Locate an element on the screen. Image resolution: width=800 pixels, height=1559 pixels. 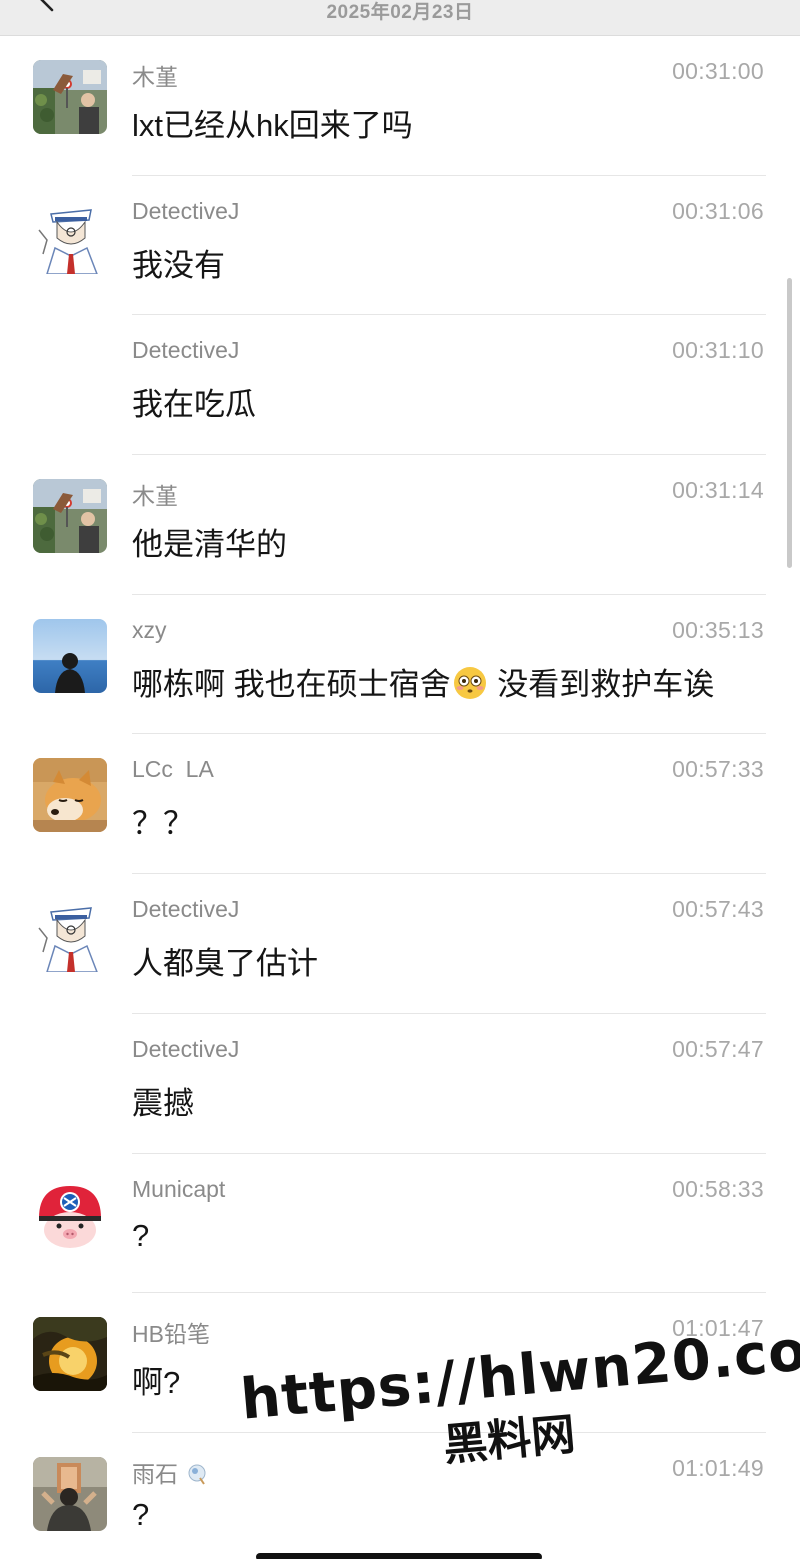
message-time: 01:01:49 is located at coordinates (718, 1467).